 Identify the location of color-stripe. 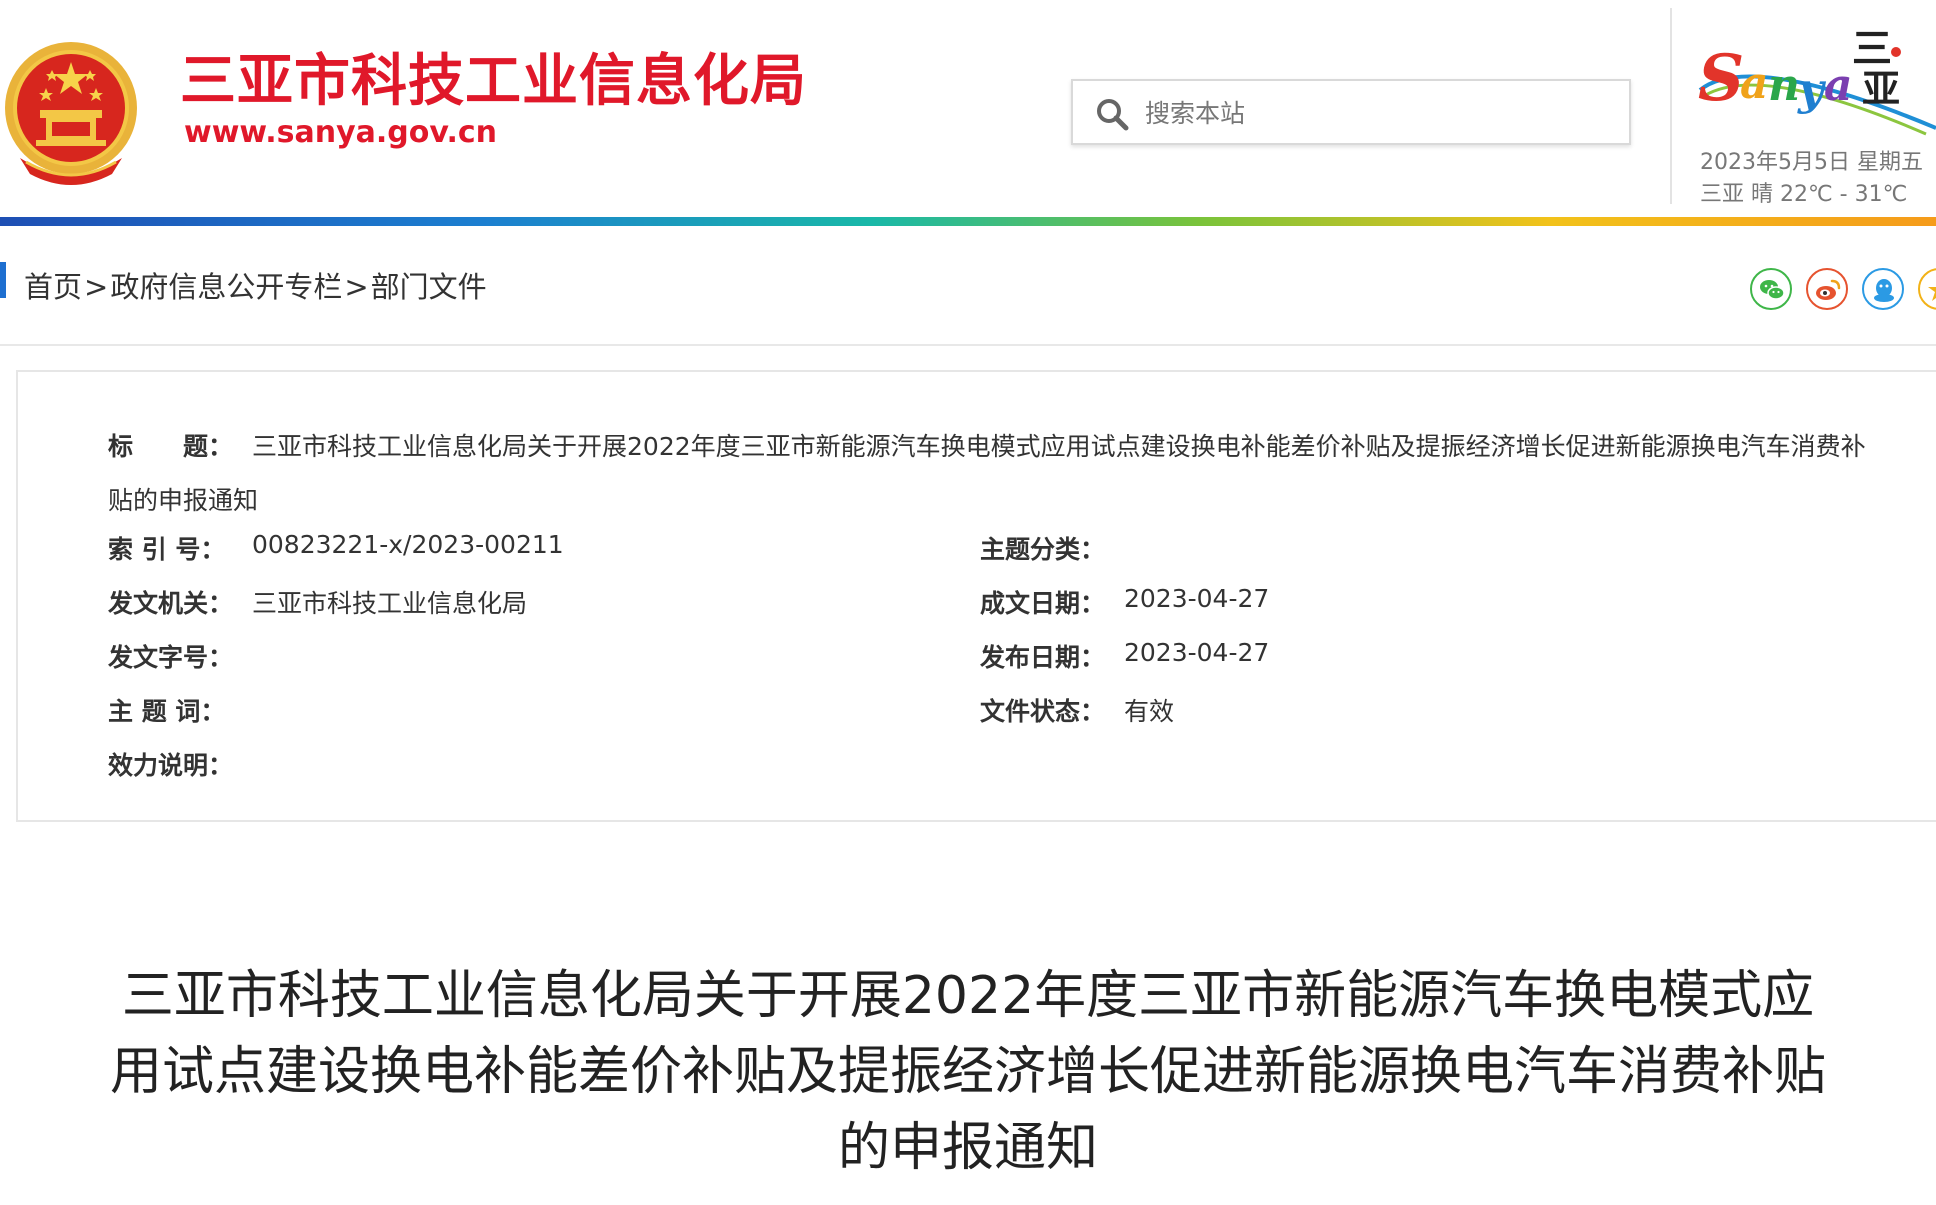
(968, 221).